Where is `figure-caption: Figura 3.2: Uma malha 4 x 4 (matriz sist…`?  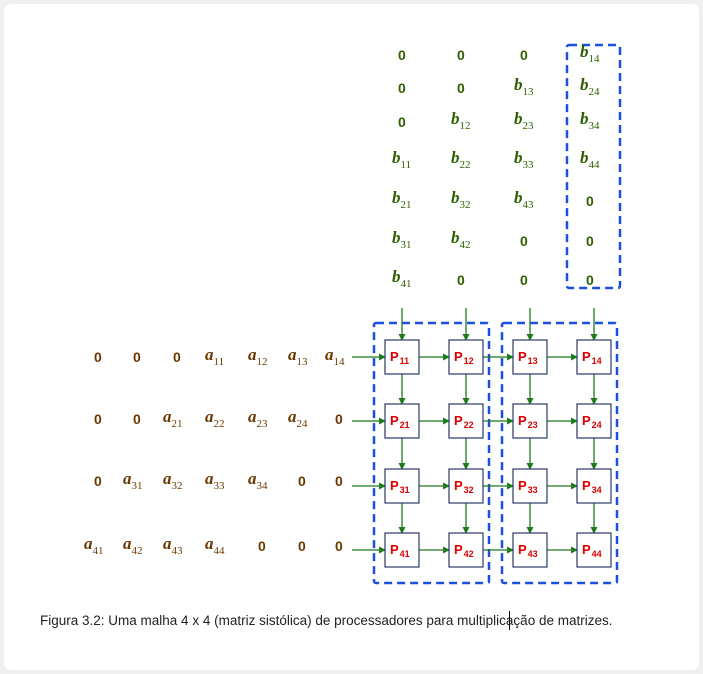
figure-caption: Figura 3.2: Uma malha 4 x 4 (matriz sist… is located at coordinates (326, 620).